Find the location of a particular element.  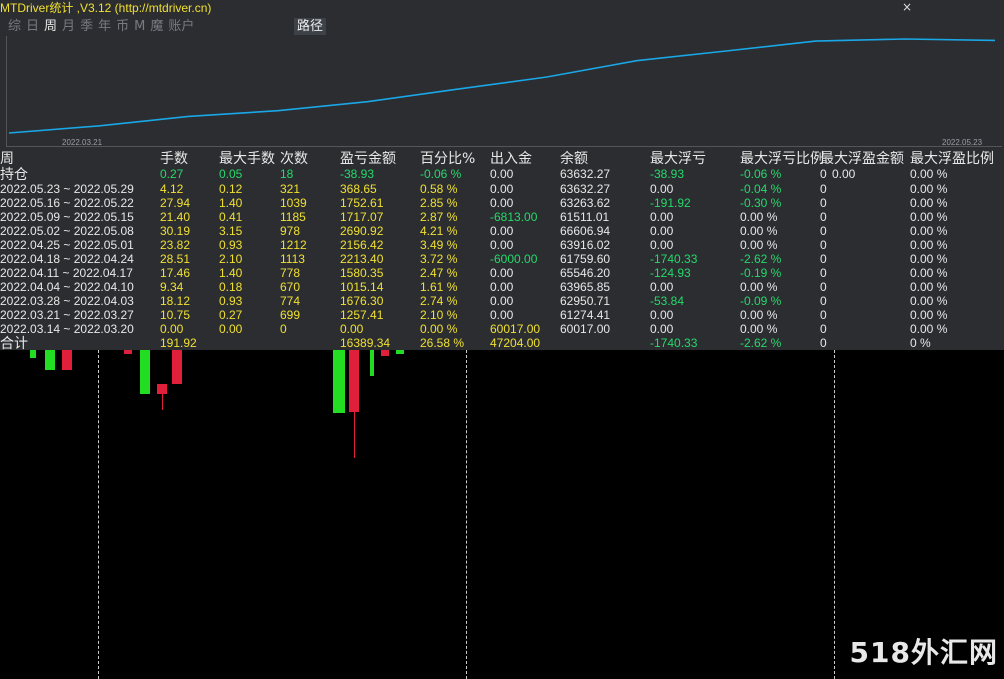

header-max-float-profit: 最大浮盈金额 is located at coordinates (862, 159).